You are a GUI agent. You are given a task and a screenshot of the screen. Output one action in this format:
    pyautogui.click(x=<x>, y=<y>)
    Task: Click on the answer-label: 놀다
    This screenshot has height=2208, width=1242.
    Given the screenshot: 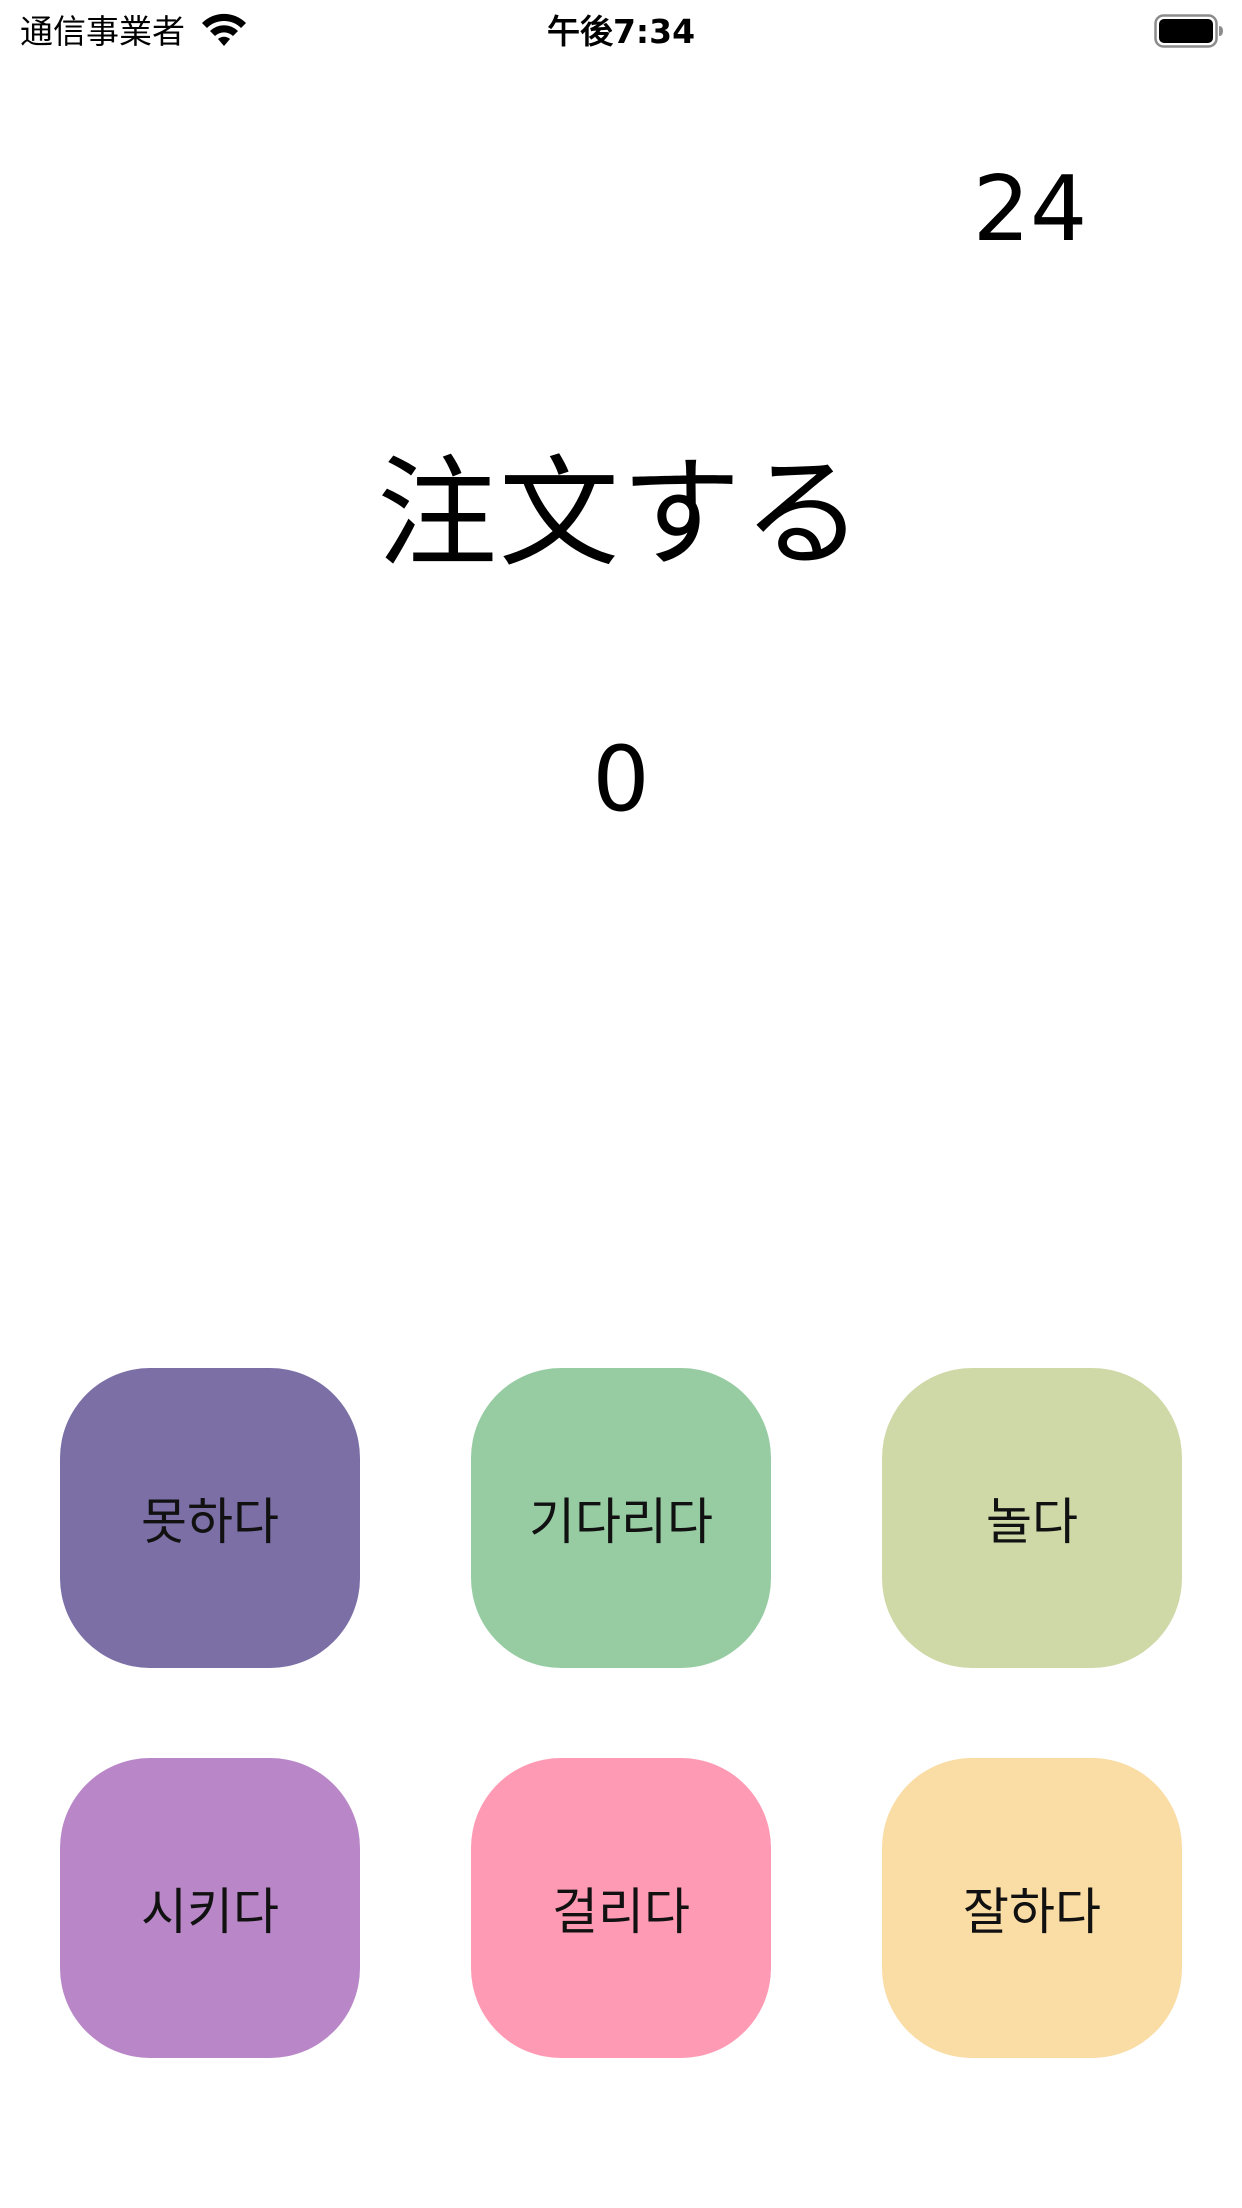 What is the action you would take?
    pyautogui.click(x=1032, y=1522)
    